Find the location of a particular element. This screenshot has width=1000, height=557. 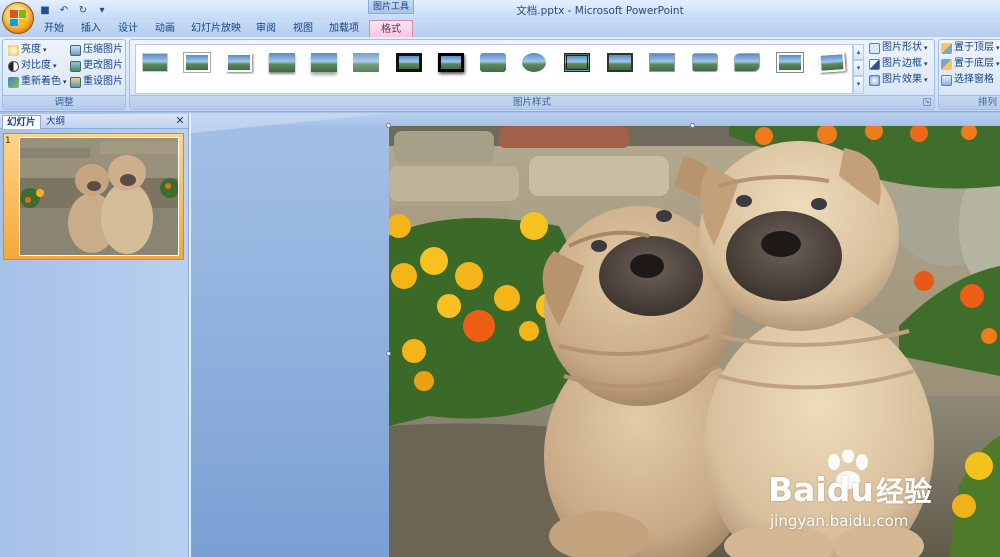

reset-picture-button: 重设图片 is located at coordinates (96, 82).